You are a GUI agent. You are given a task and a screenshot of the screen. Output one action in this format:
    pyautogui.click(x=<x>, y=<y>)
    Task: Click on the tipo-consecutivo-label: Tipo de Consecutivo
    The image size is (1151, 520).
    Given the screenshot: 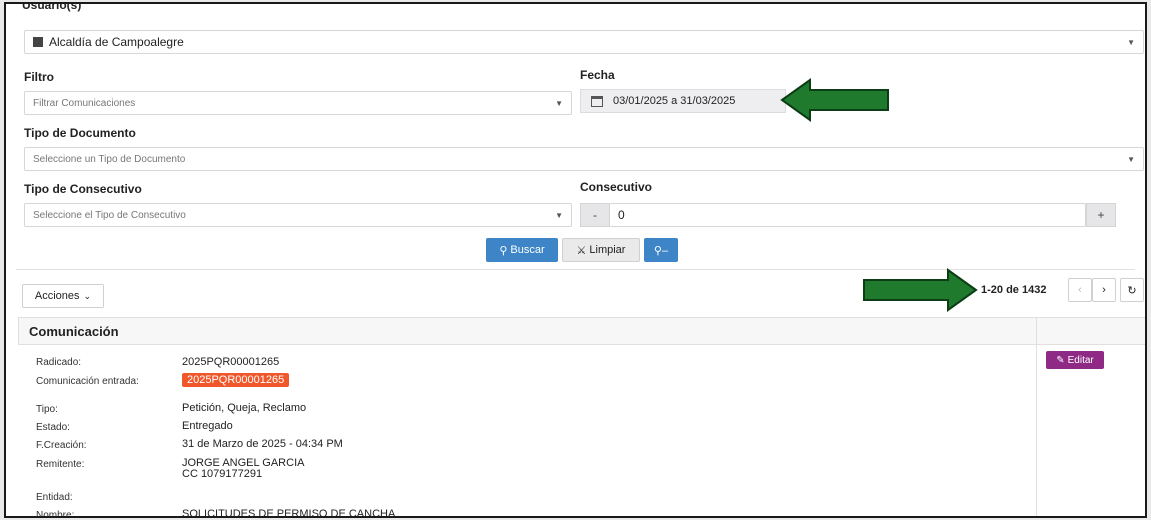 What is the action you would take?
    pyautogui.click(x=83, y=189)
    